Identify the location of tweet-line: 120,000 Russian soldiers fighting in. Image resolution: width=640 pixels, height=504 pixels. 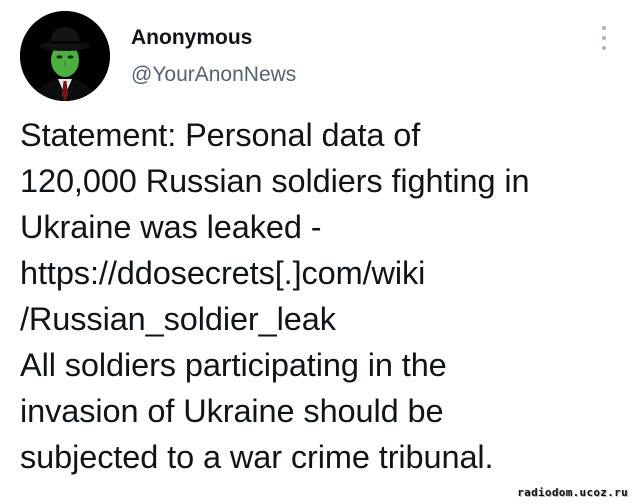
(275, 181).